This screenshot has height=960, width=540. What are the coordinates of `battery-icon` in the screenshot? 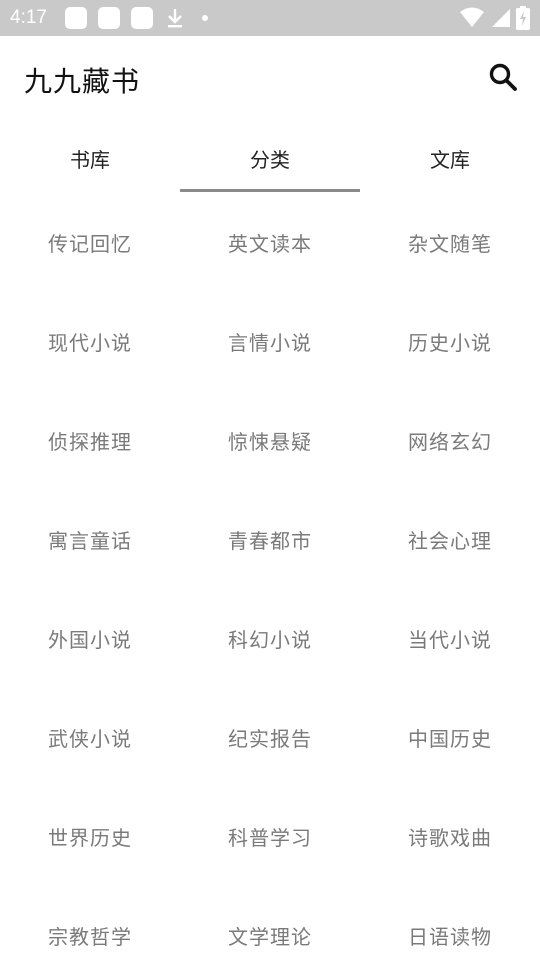 It's located at (523, 20).